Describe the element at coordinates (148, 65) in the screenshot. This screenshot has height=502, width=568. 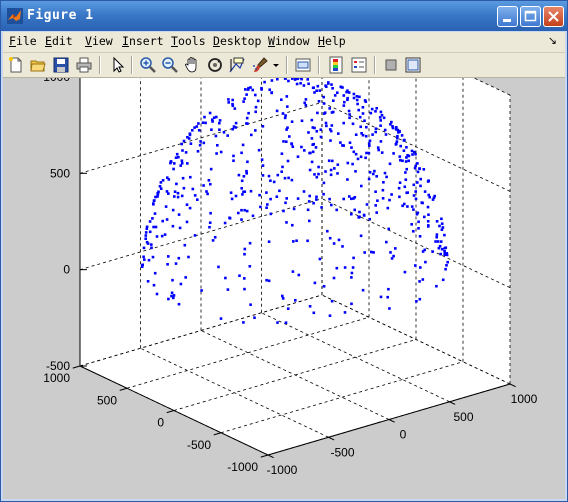
I see `zoom-in-button` at that location.